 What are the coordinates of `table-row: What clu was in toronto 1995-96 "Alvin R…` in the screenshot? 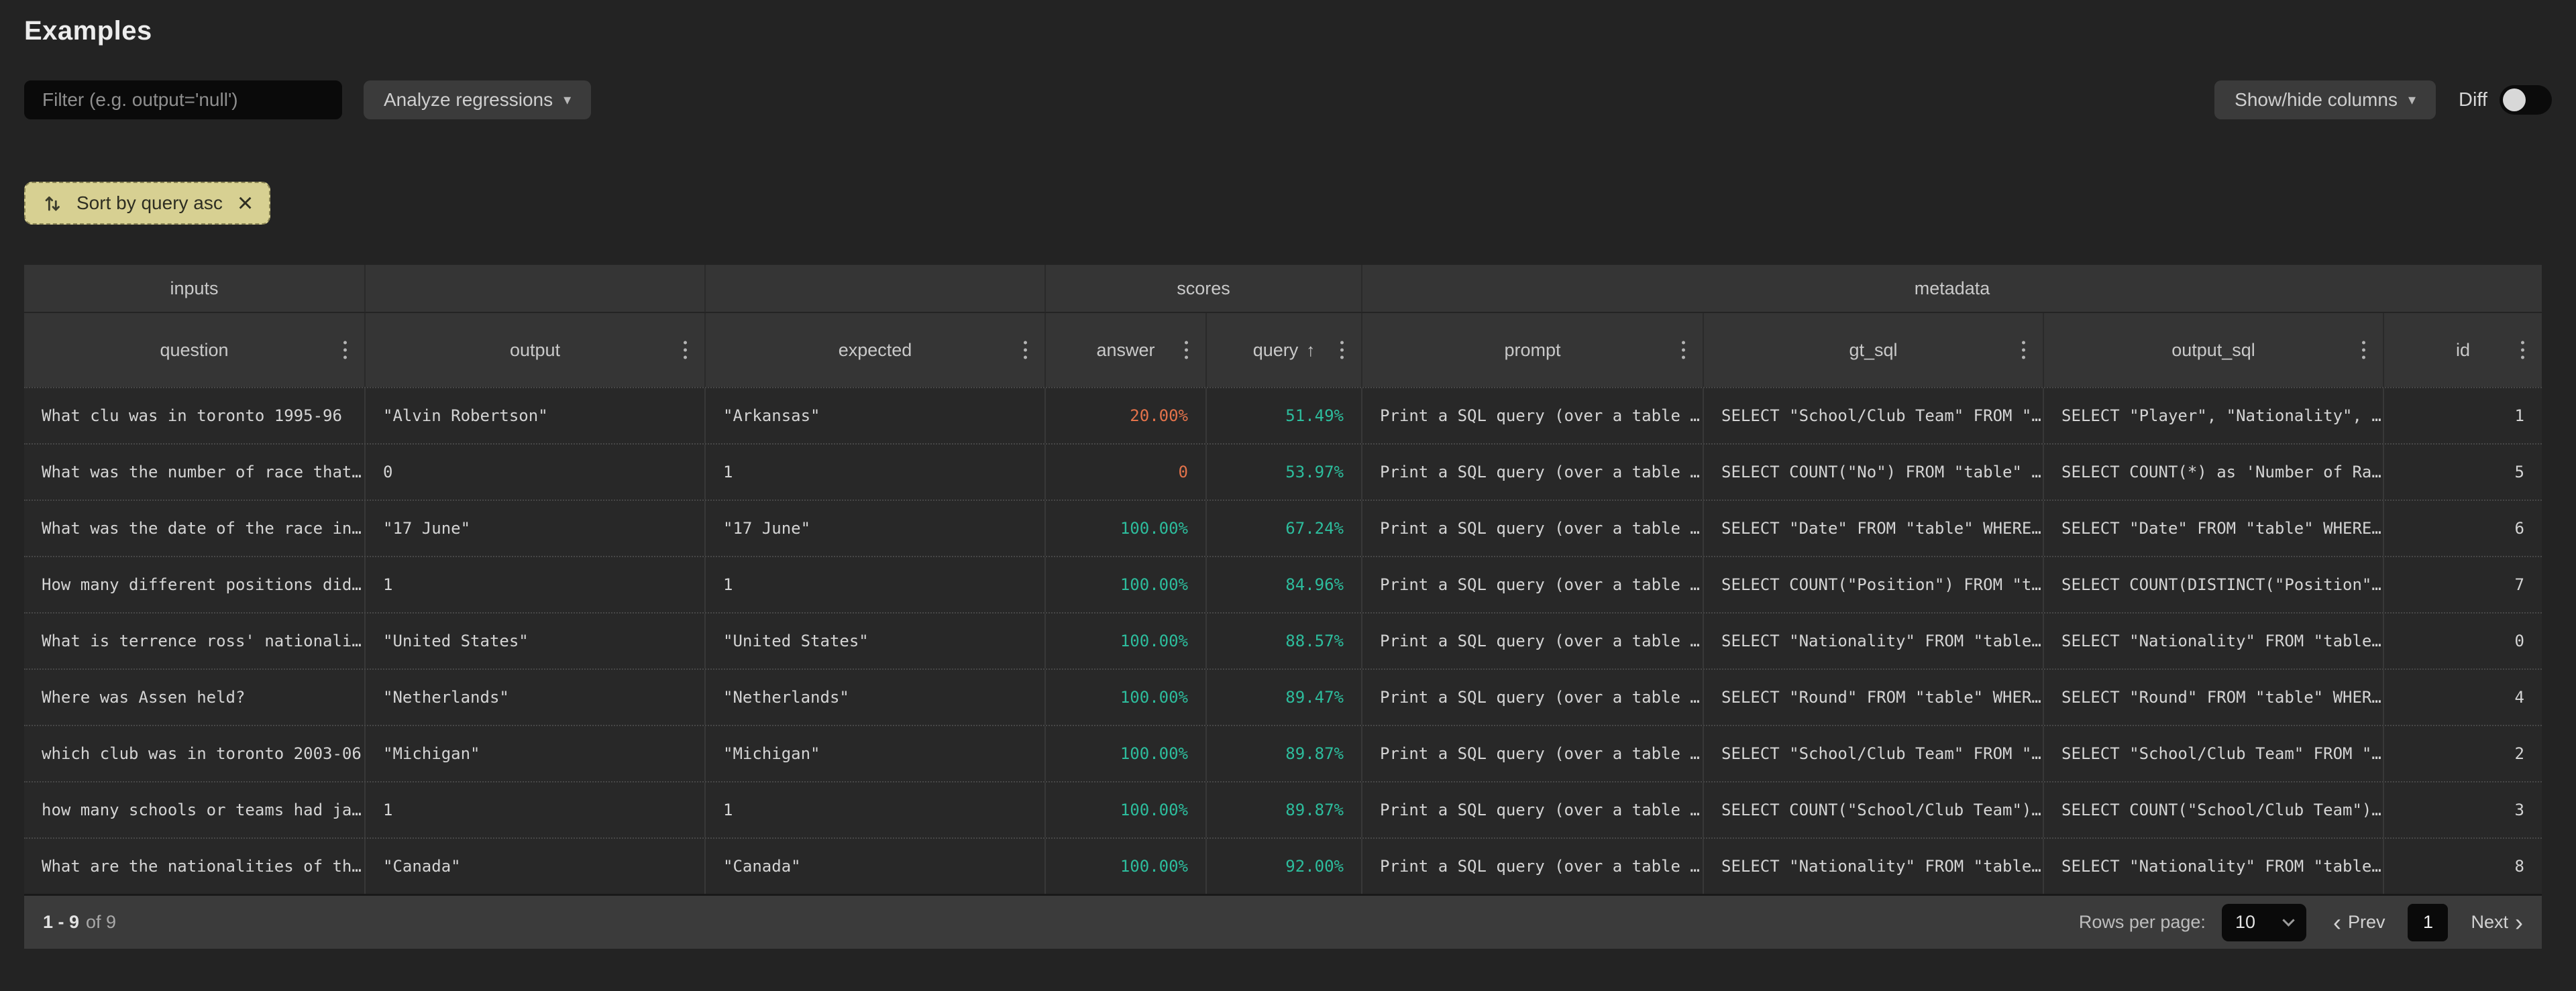 It's located at (1283, 415).